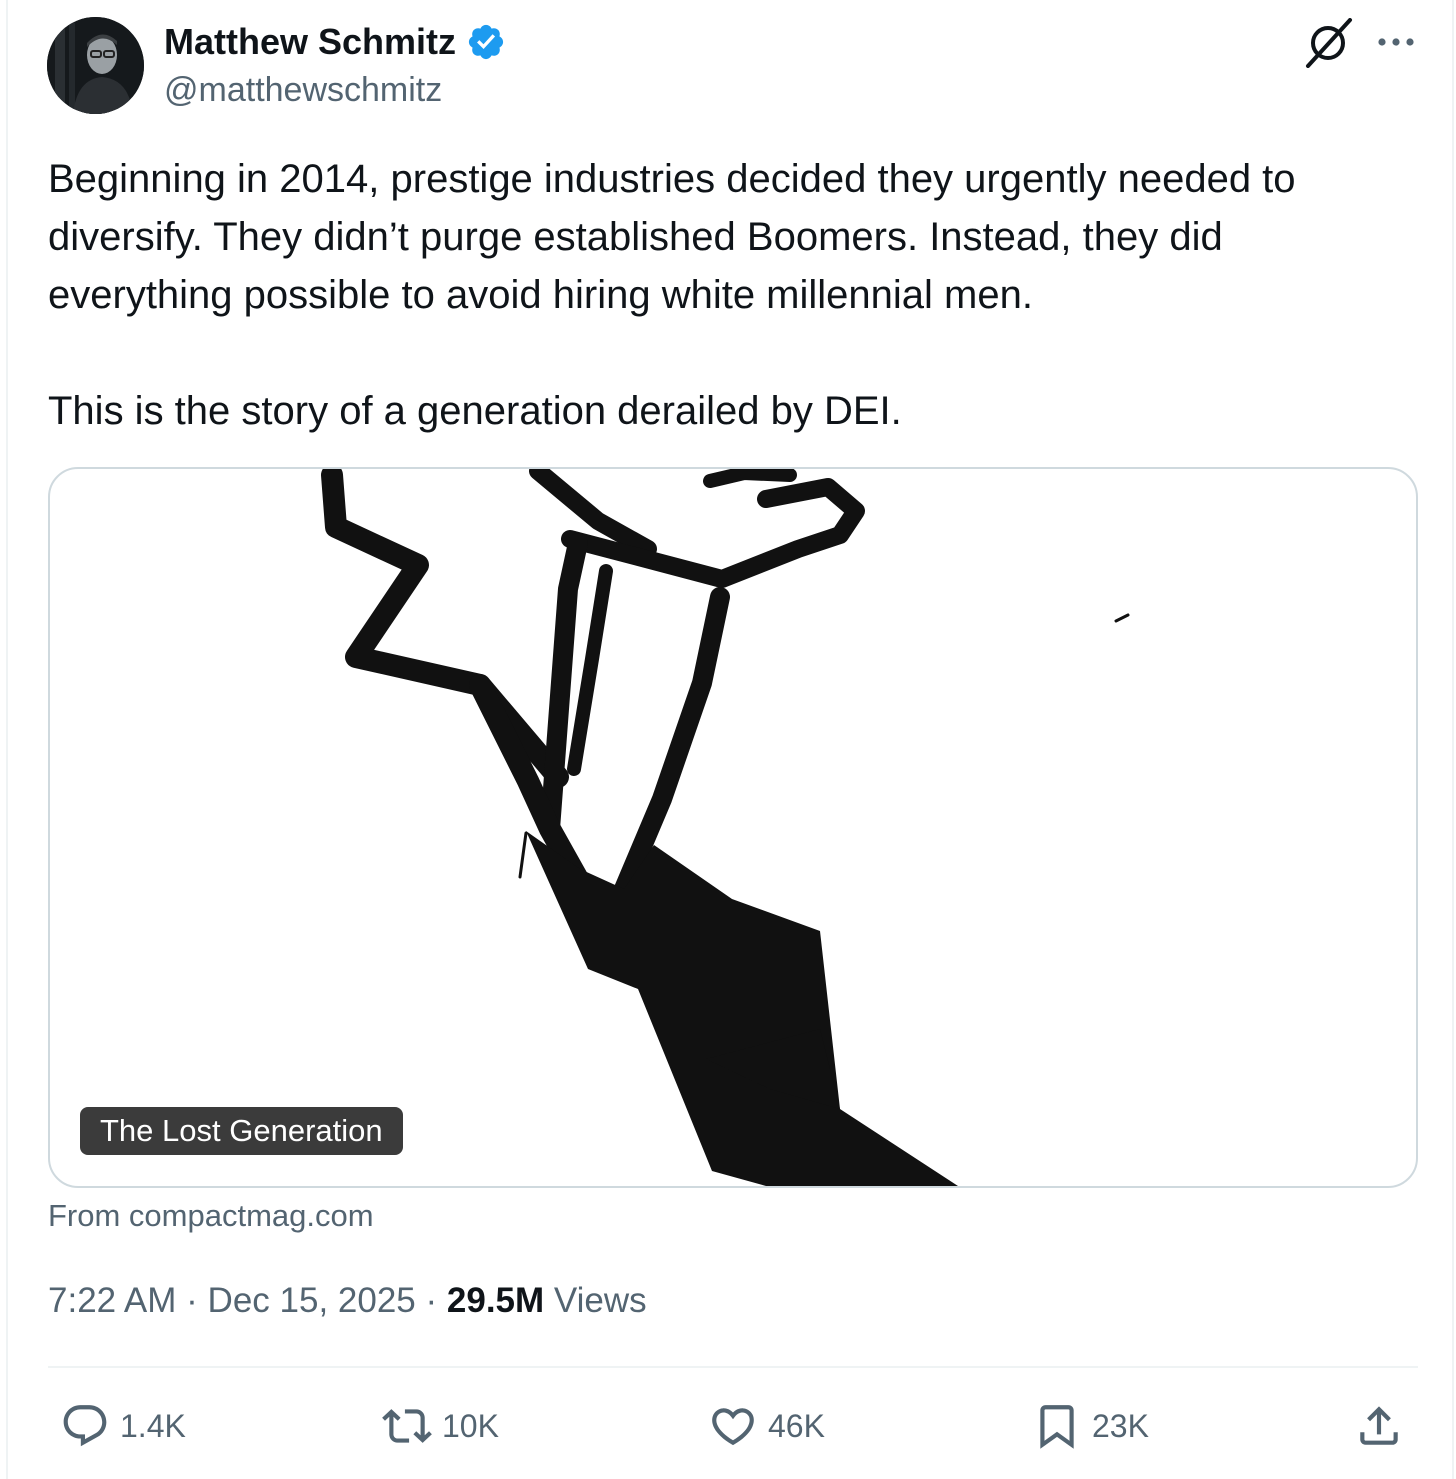 The image size is (1456, 1479). What do you see at coordinates (1396, 42) in the screenshot?
I see `more-icon` at bounding box center [1396, 42].